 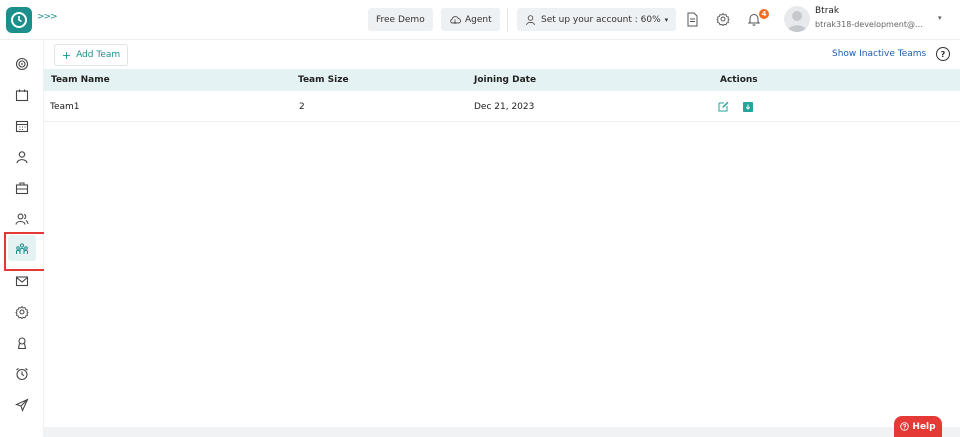 I want to click on setup-account-button: Set up your account : 60% ▾, so click(x=597, y=19).